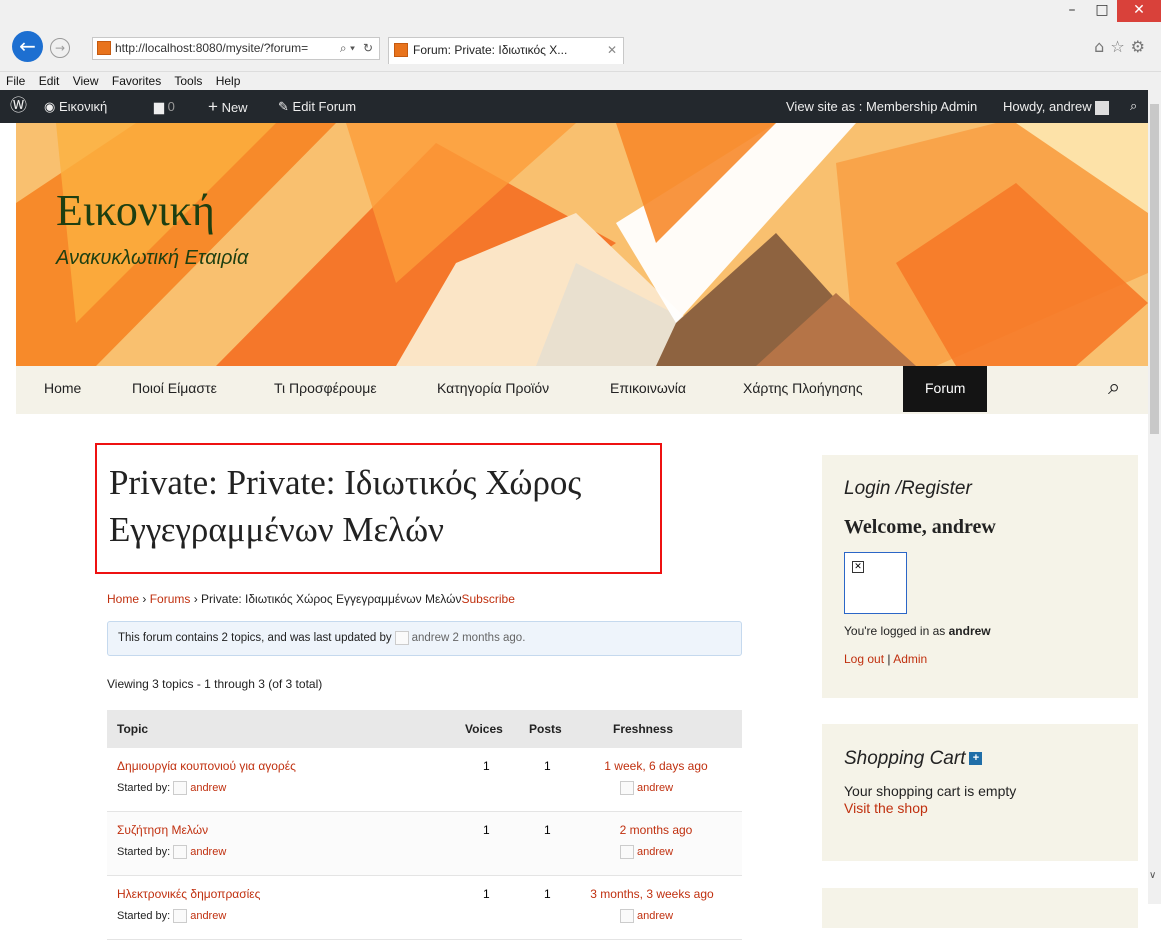 This screenshot has height=940, width=1161. Describe the element at coordinates (18, 106) in the screenshot. I see `wordpress-logo-icon: Ⓦ` at that location.